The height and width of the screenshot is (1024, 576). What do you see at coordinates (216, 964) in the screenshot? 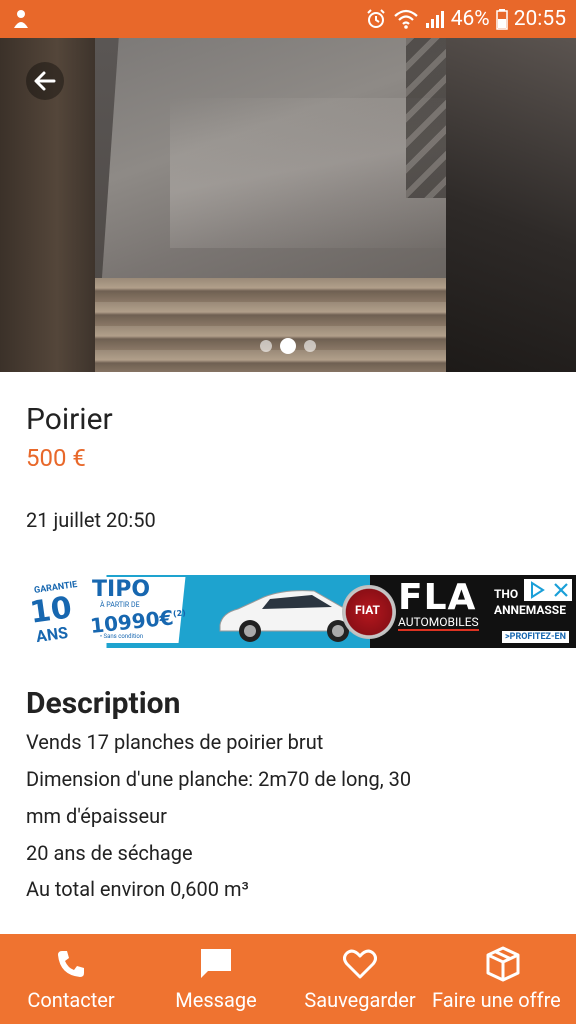
I see `message-icon` at bounding box center [216, 964].